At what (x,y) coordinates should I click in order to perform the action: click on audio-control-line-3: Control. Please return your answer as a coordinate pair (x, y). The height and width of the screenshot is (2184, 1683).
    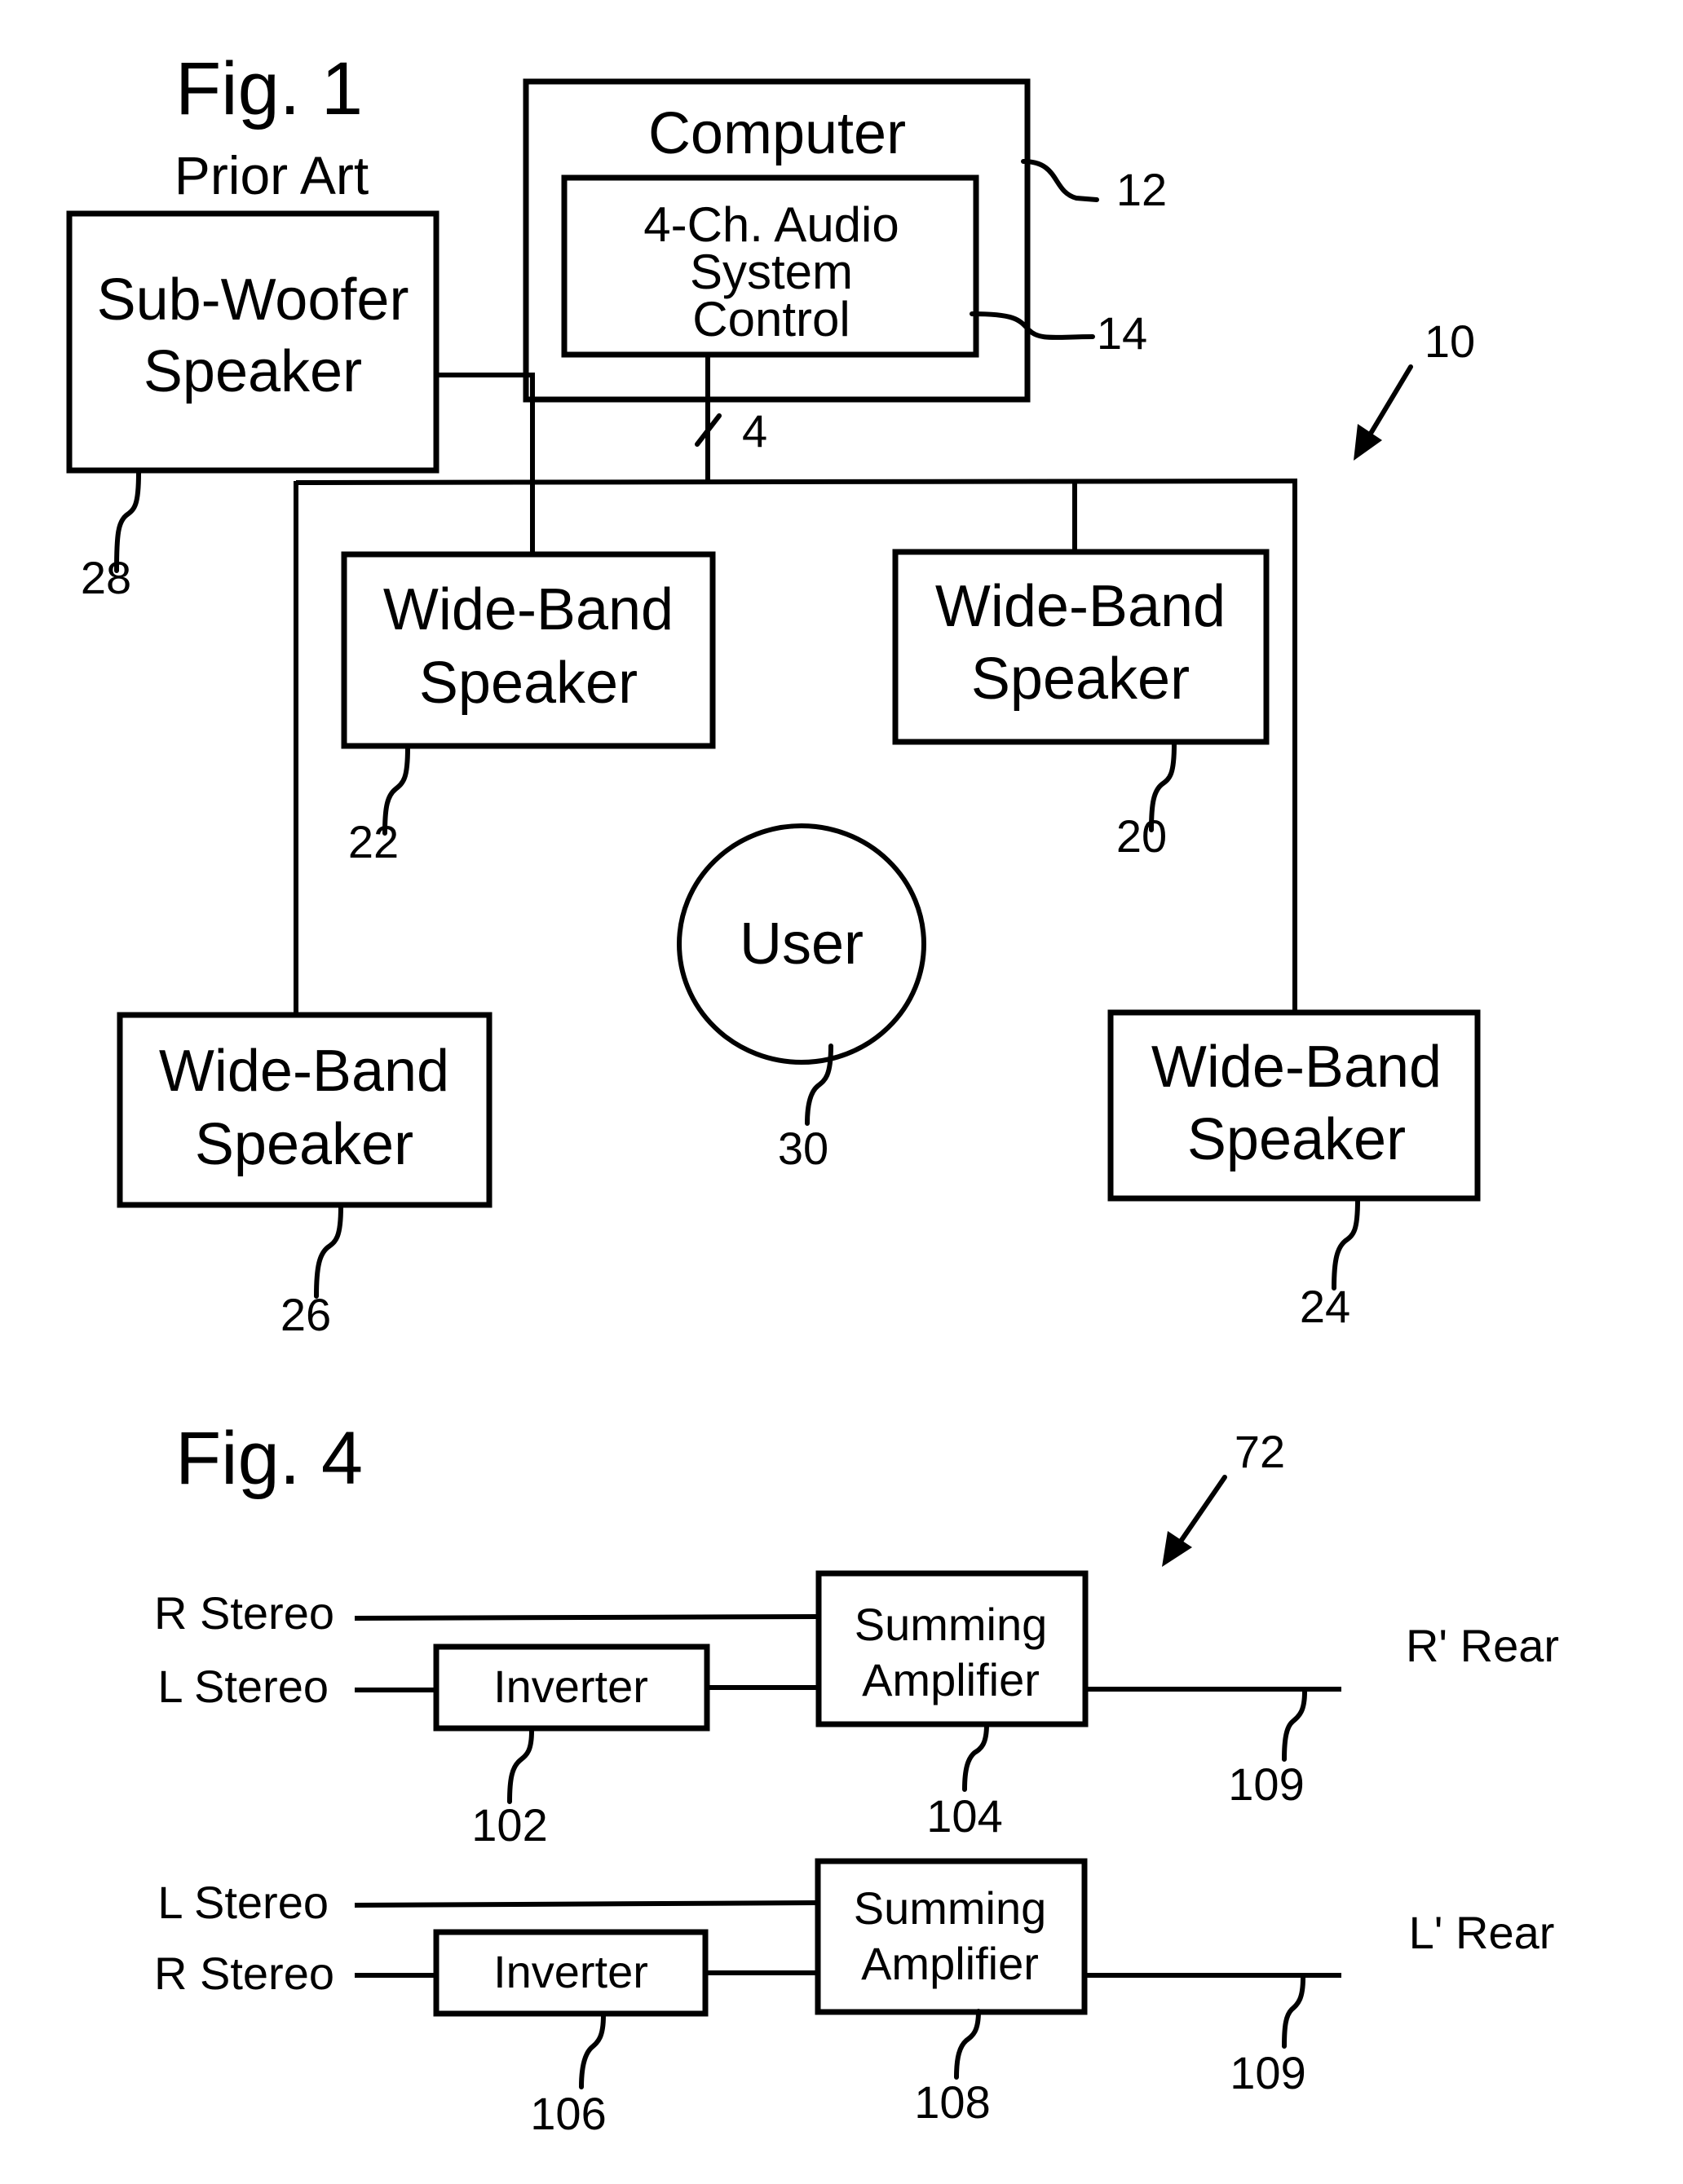
    Looking at the image, I should click on (771, 319).